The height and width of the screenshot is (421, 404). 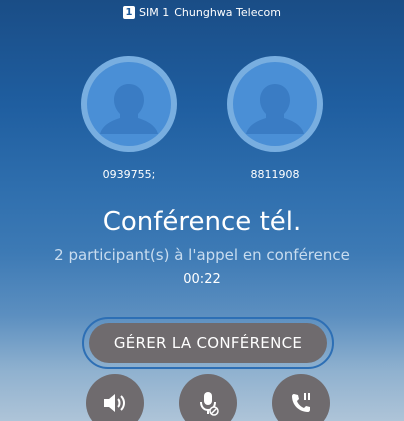 I want to click on call-subtitle: 2 participant(s) à l'appel en conférence, so click(x=202, y=255).